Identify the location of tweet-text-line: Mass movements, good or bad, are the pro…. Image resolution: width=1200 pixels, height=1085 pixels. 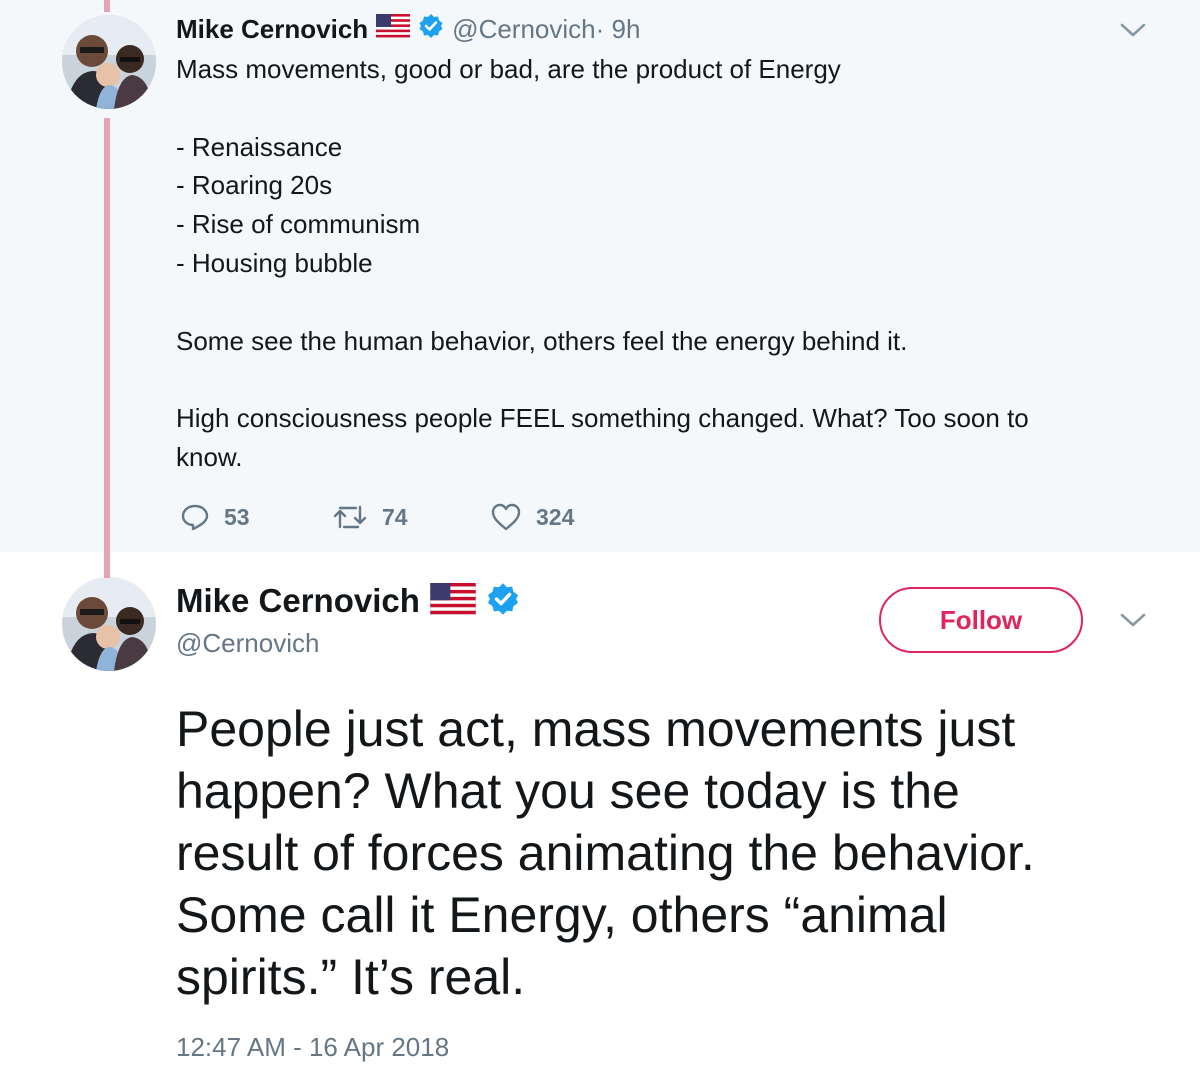
(508, 69).